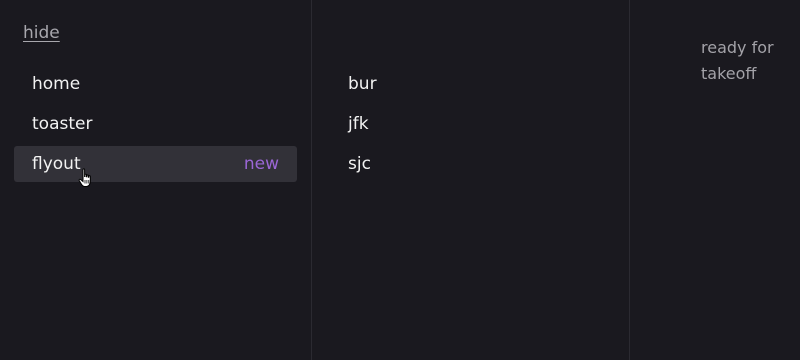 This screenshot has width=800, height=360. What do you see at coordinates (56, 84) in the screenshot?
I see `nav-item-label: home` at bounding box center [56, 84].